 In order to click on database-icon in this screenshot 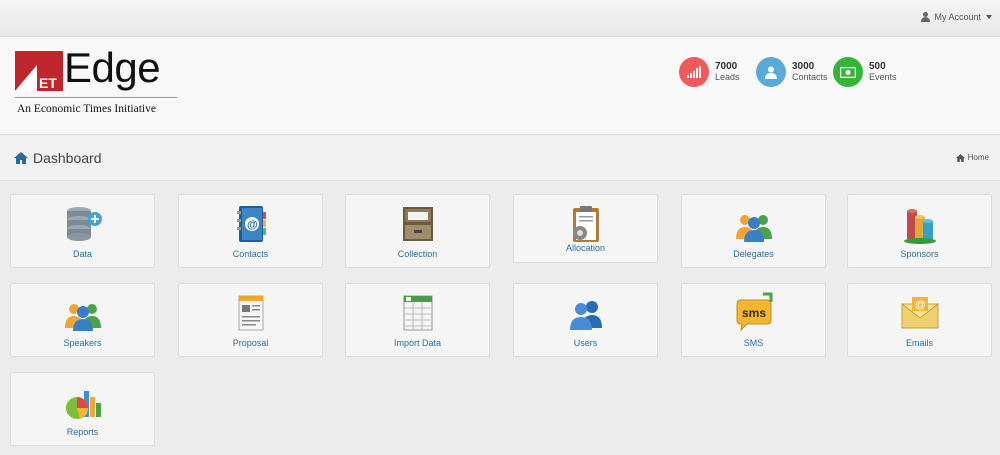, I will do `click(83, 224)`.